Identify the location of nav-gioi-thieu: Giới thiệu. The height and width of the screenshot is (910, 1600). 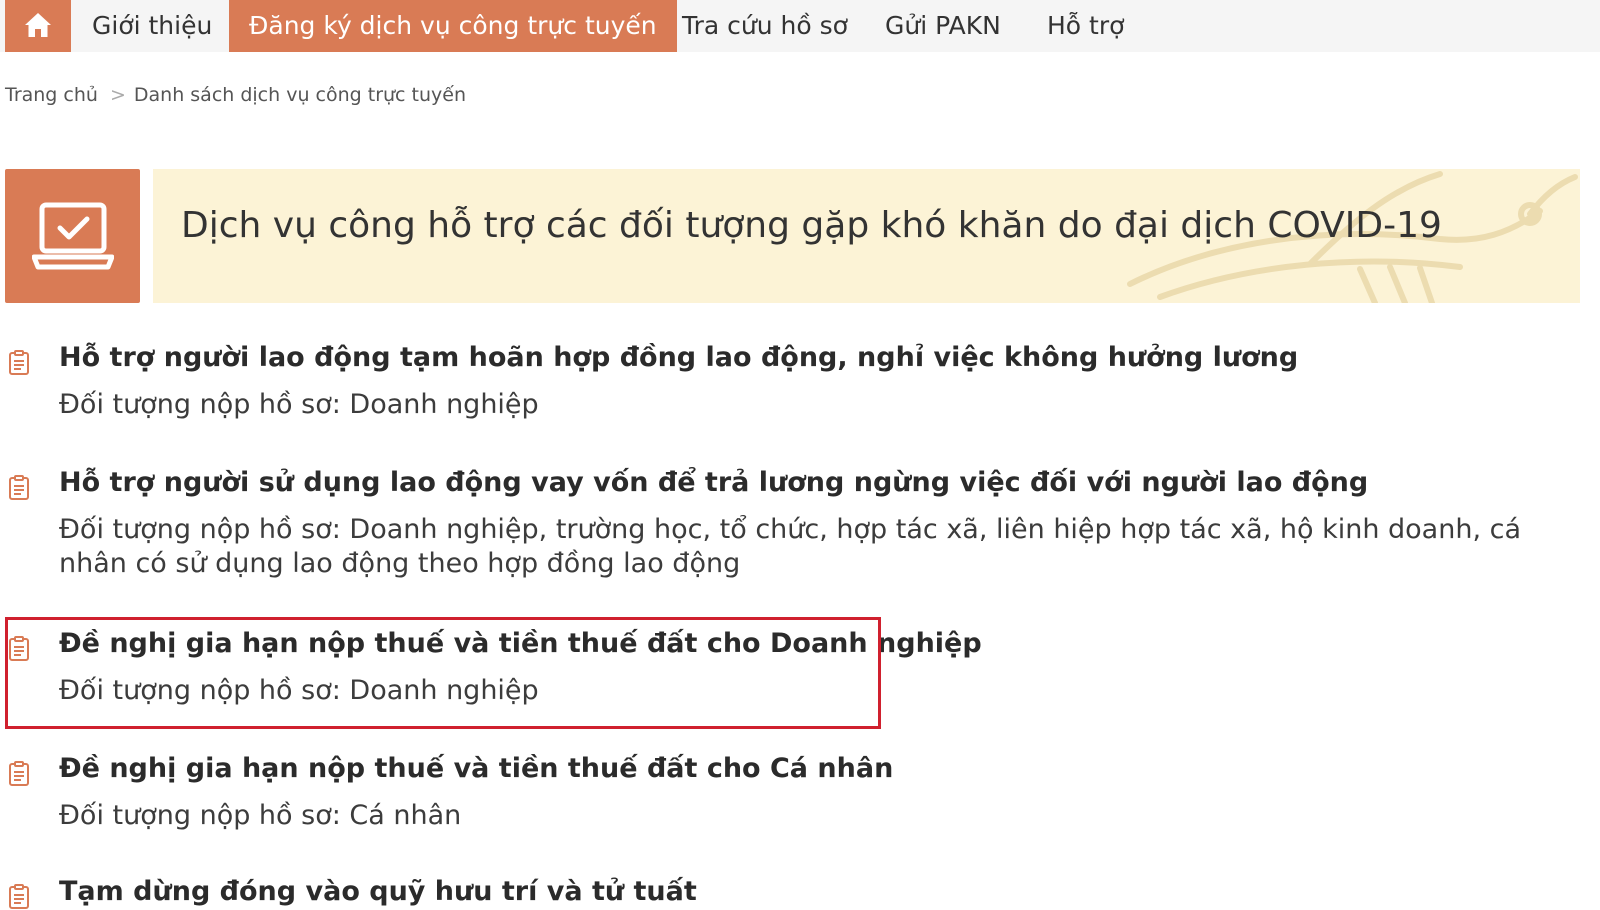
(152, 26).